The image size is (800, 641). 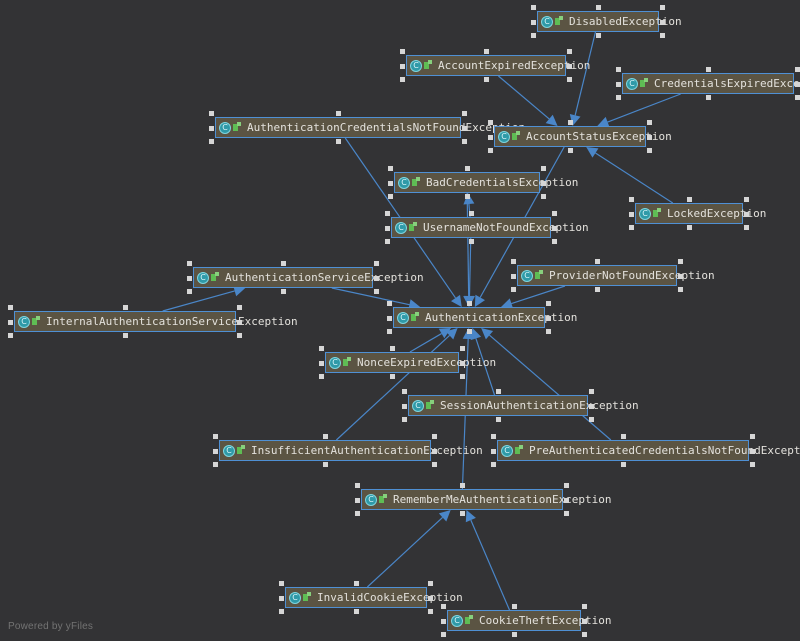 I want to click on class-node-NonceExpiredException: C NonceExpiredException, so click(x=407, y=362).